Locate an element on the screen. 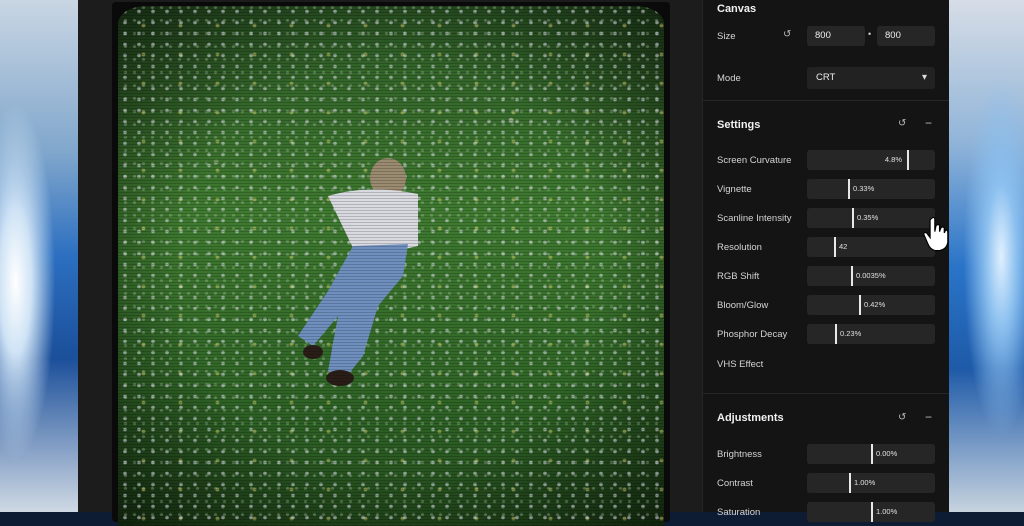 The image size is (1024, 526). slider: 0.33% is located at coordinates (871, 189).